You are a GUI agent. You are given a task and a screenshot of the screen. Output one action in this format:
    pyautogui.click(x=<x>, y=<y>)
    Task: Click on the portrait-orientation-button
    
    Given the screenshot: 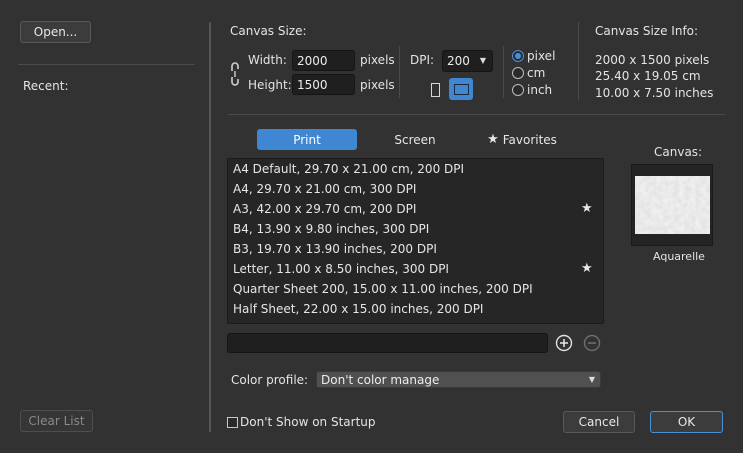 What is the action you would take?
    pyautogui.click(x=435, y=89)
    